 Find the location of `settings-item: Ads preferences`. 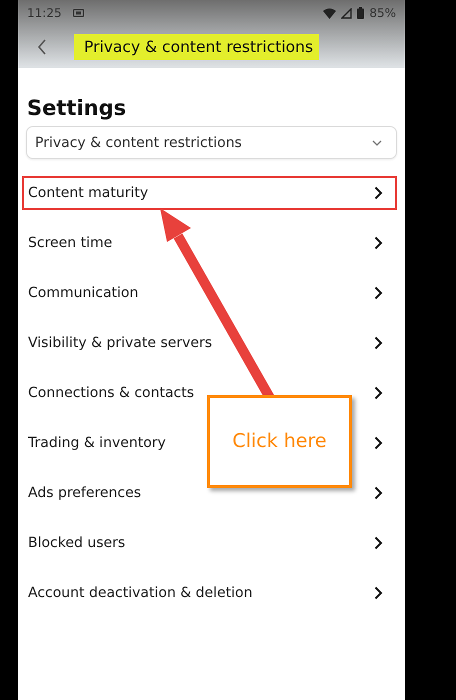

settings-item: Ads preferences is located at coordinates (209, 493).